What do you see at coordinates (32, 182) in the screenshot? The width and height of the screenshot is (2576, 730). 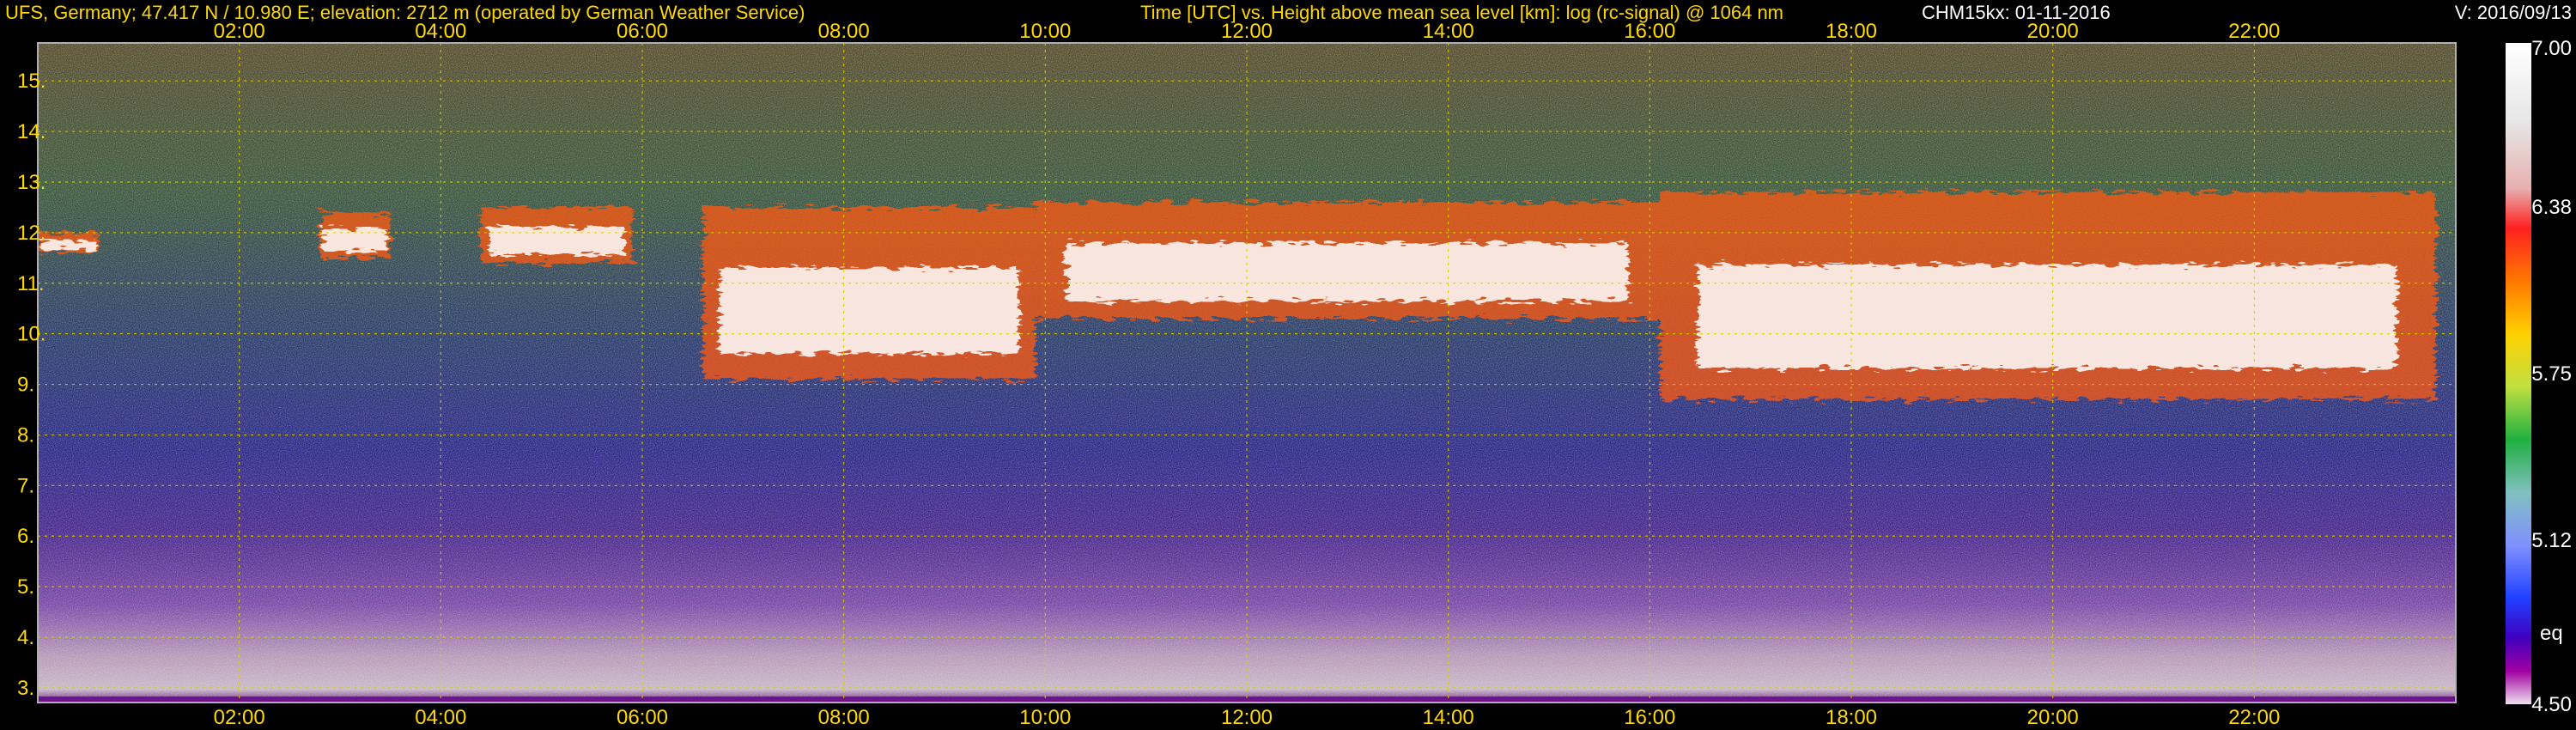 I see `y-tick-label: 13.` at bounding box center [32, 182].